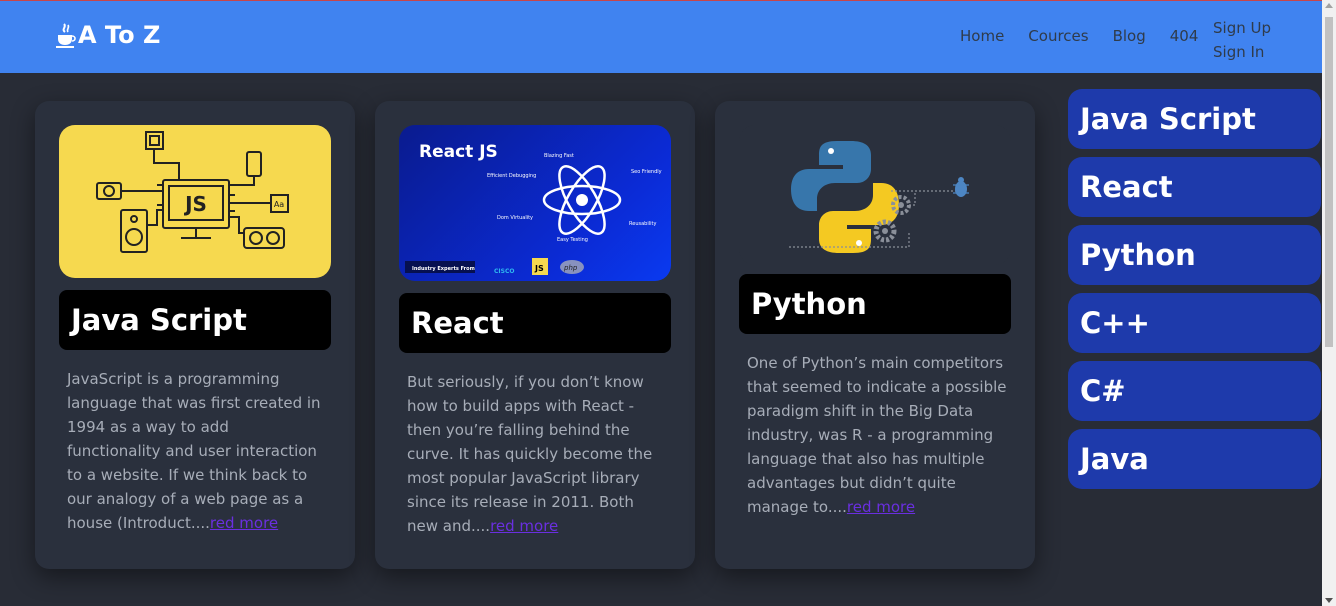 The image size is (1336, 606). Describe the element at coordinates (515, 218) in the screenshot. I see `label-dom-virtuality: Dom Virtuality` at that location.